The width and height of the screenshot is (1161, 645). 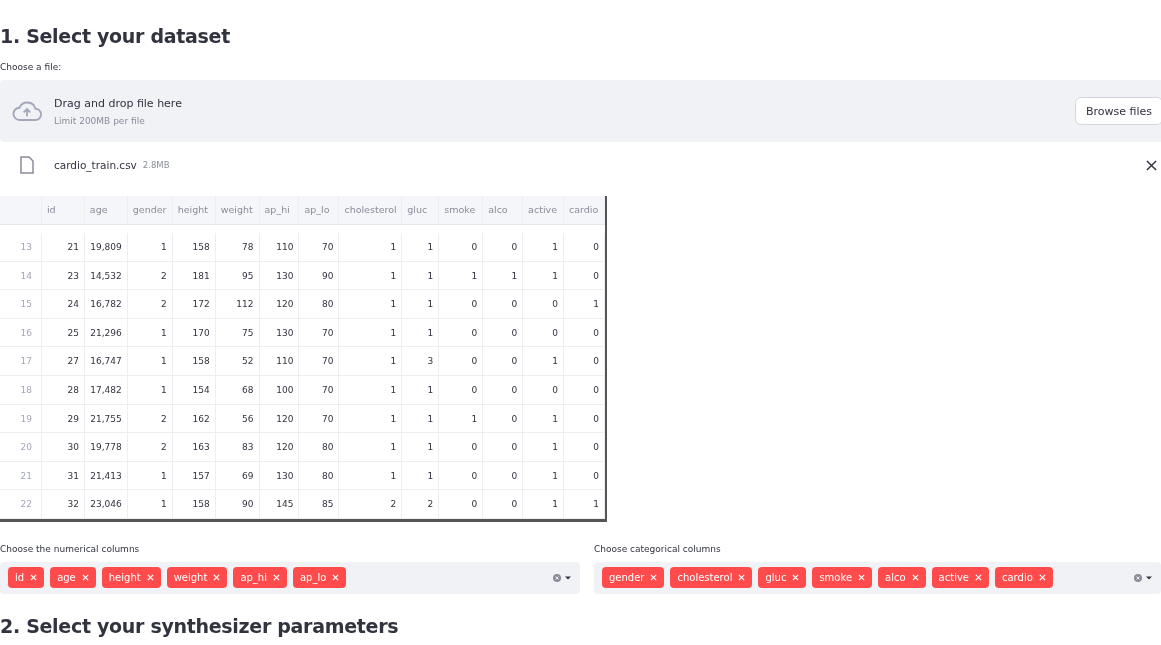 I want to click on table-cell: 25, so click(x=63, y=332).